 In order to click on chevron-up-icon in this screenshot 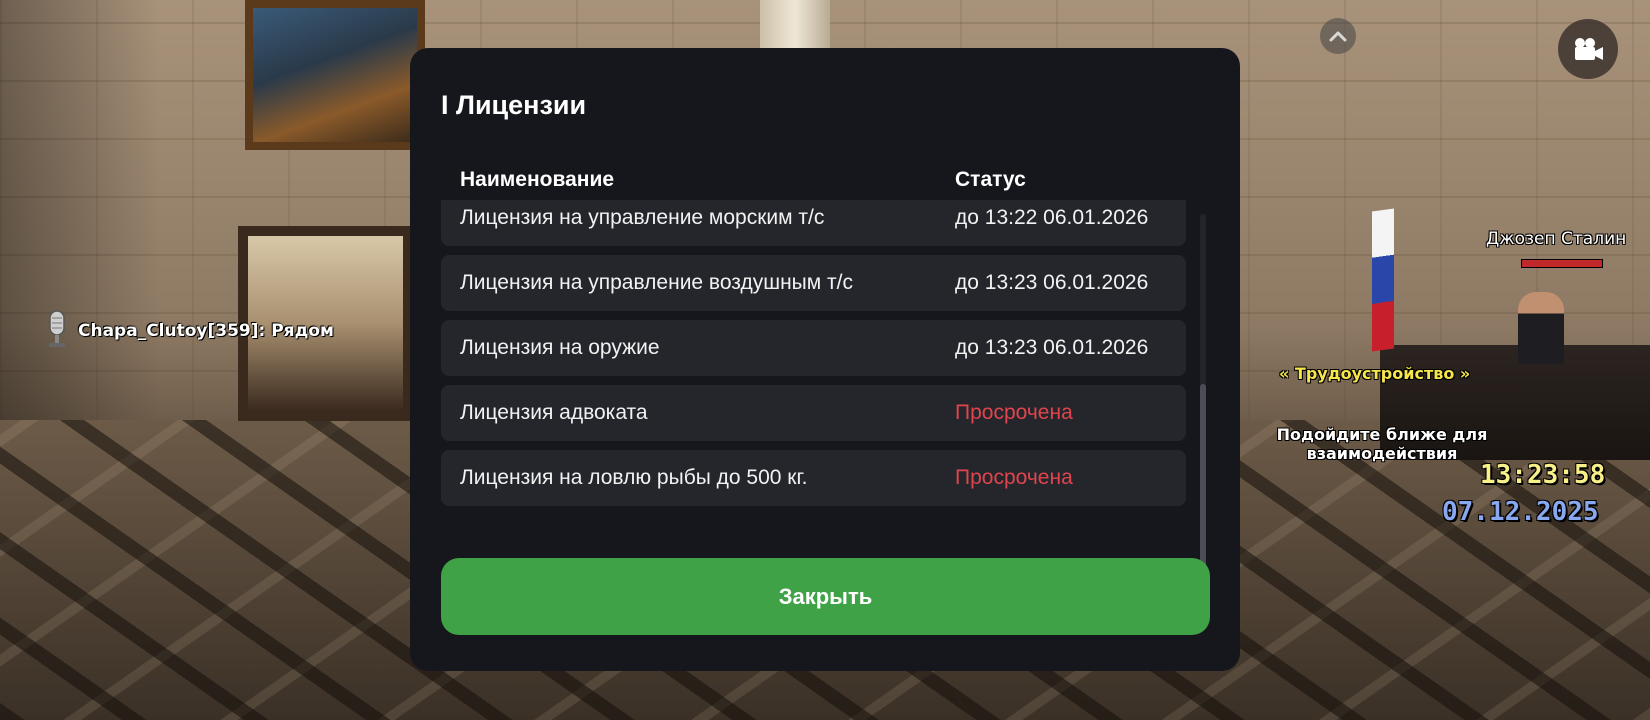, I will do `click(1338, 36)`.